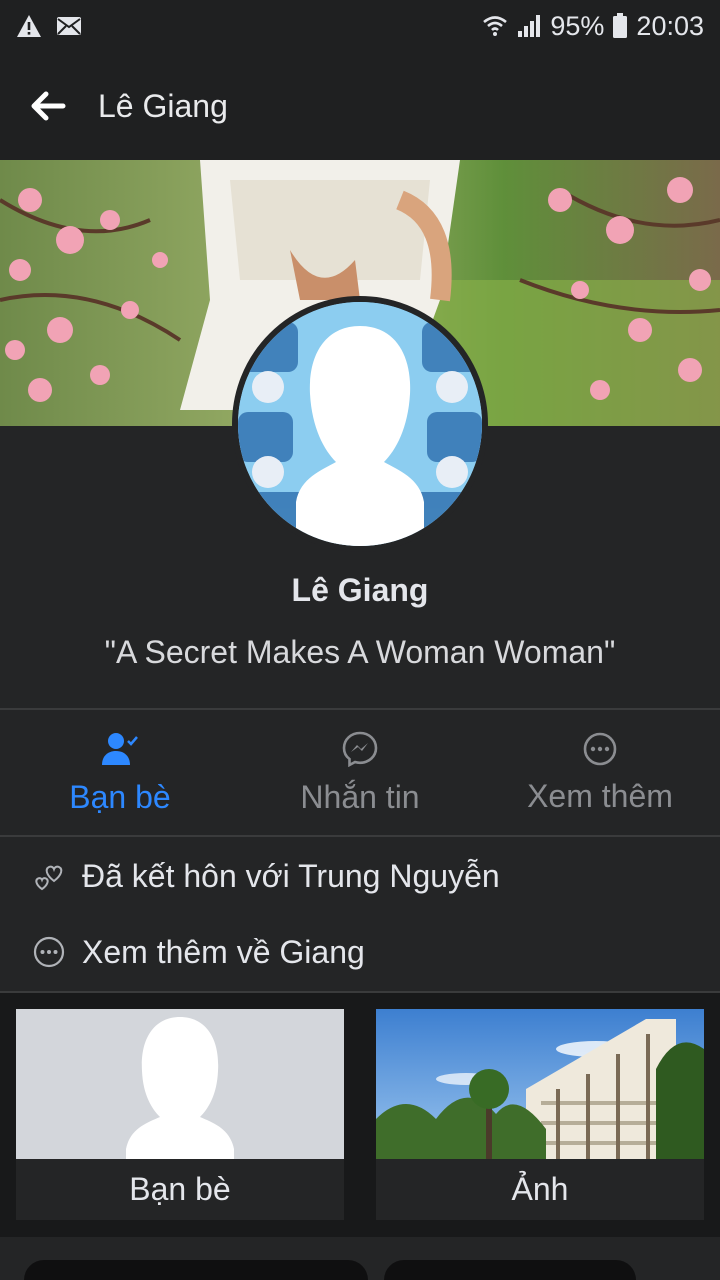 The height and width of the screenshot is (1280, 720). What do you see at coordinates (540, 1084) in the screenshot?
I see `photos-thumbnail` at bounding box center [540, 1084].